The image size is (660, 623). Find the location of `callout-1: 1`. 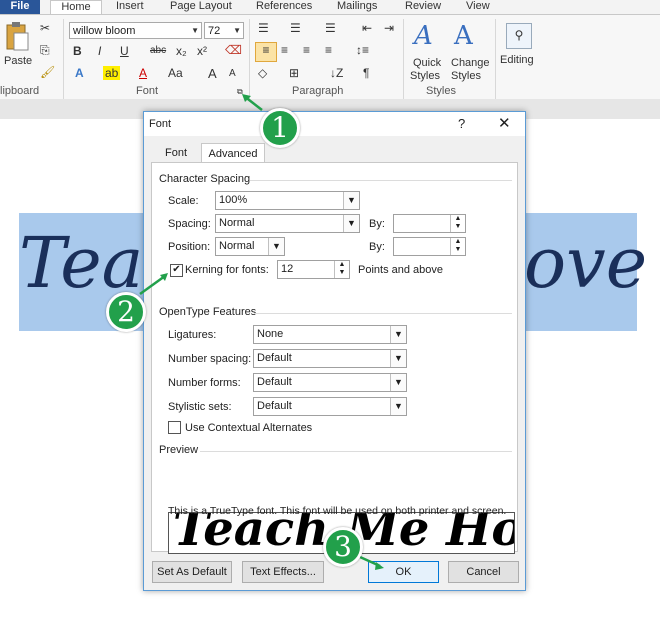

callout-1: 1 is located at coordinates (280, 128).